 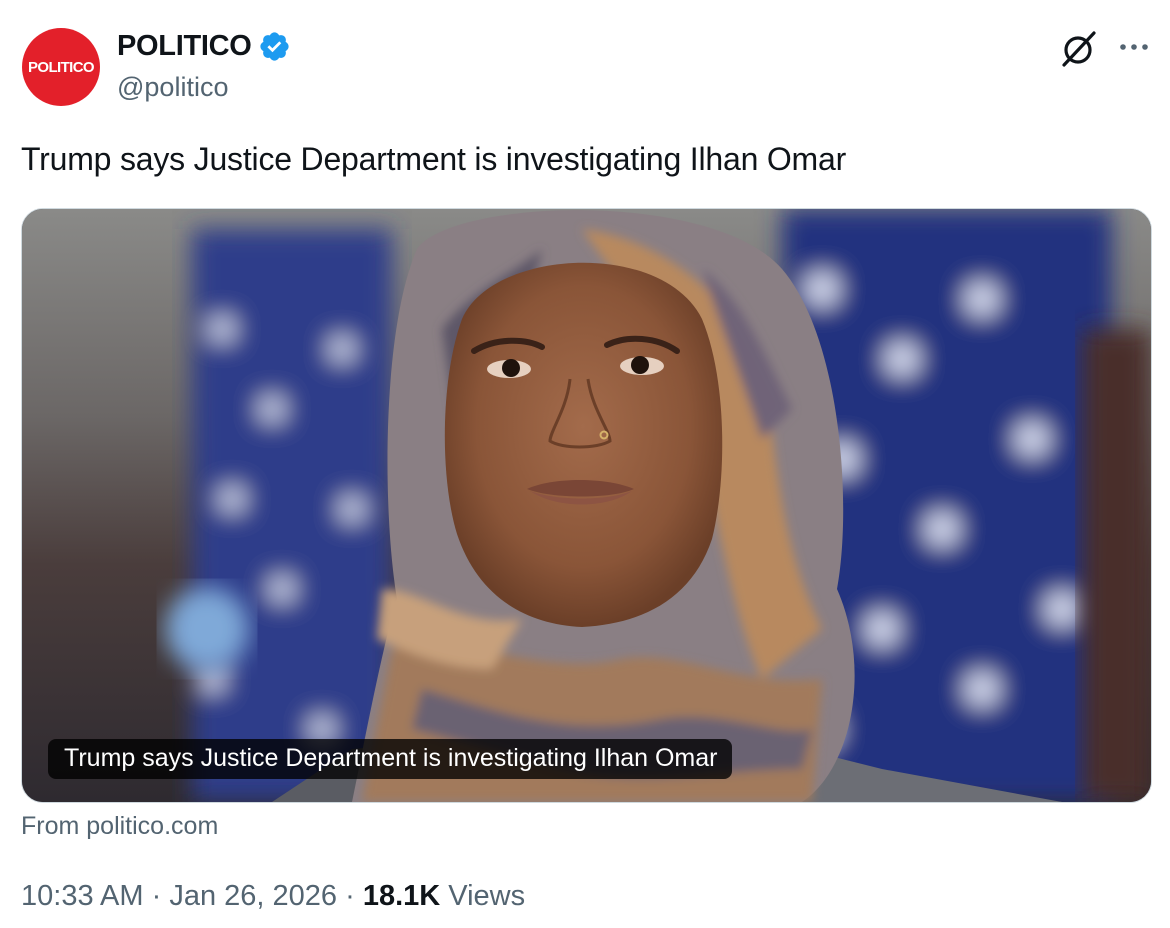 What do you see at coordinates (253, 896) in the screenshot?
I see `tweet-date: Jan 26, 2026` at bounding box center [253, 896].